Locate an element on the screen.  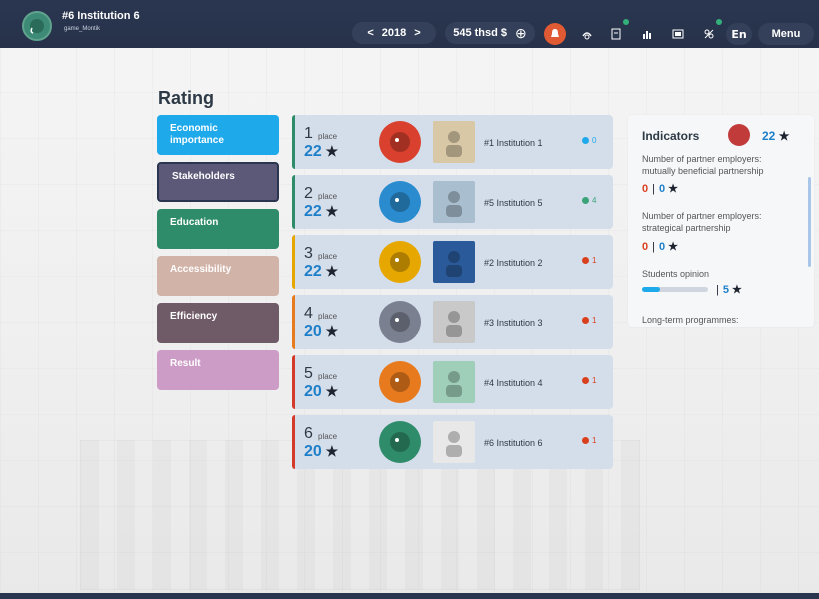
money-display: 545 thsd $ ⊕ is located at coordinates (490, 33).